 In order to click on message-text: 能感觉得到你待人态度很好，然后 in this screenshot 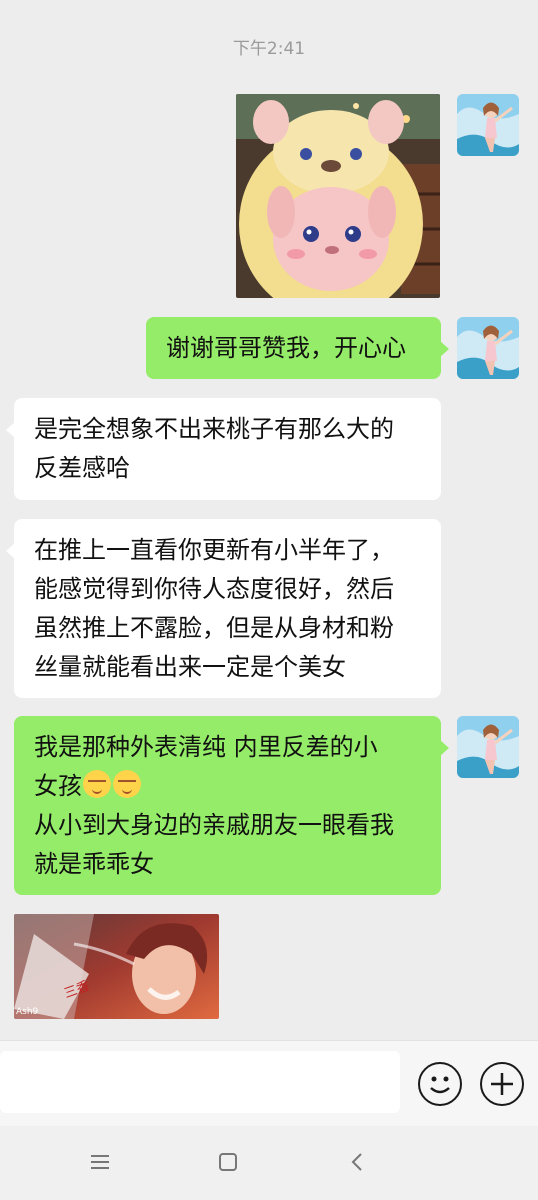, I will do `click(214, 589)`.